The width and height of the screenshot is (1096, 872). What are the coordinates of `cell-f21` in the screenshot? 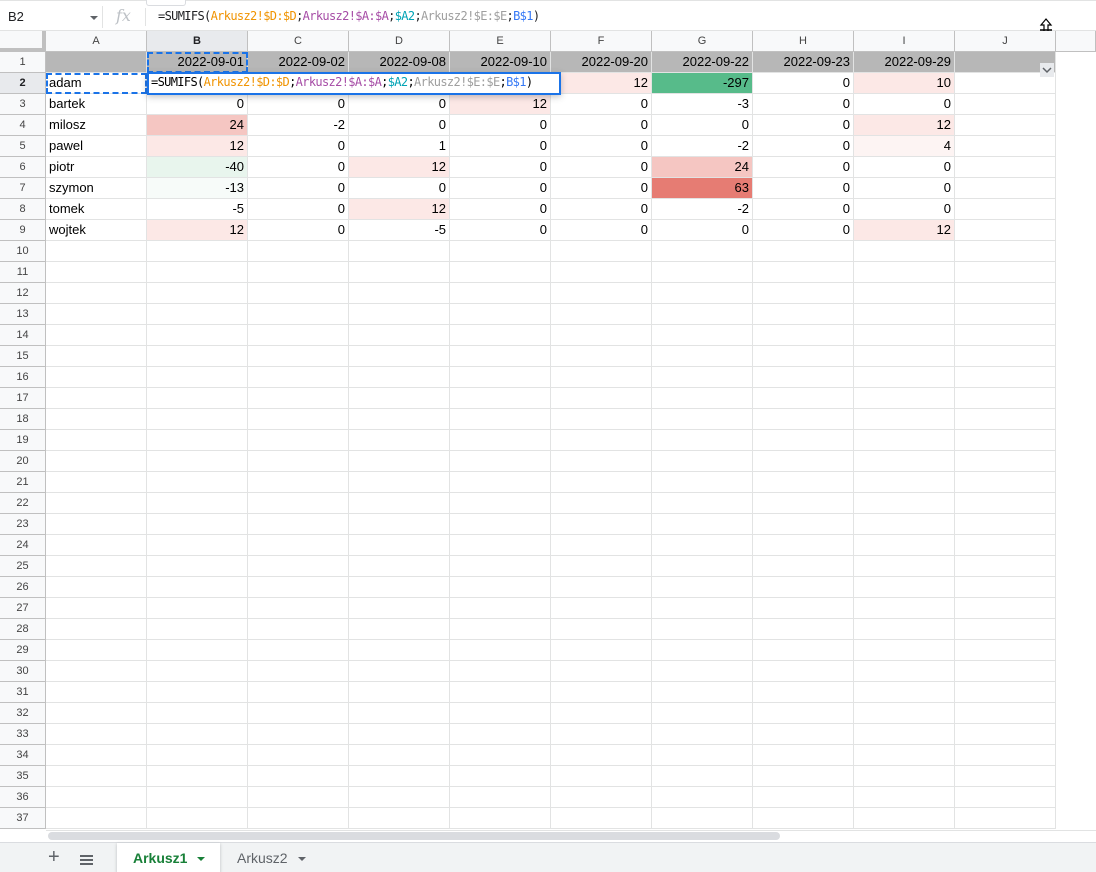 It's located at (601, 482).